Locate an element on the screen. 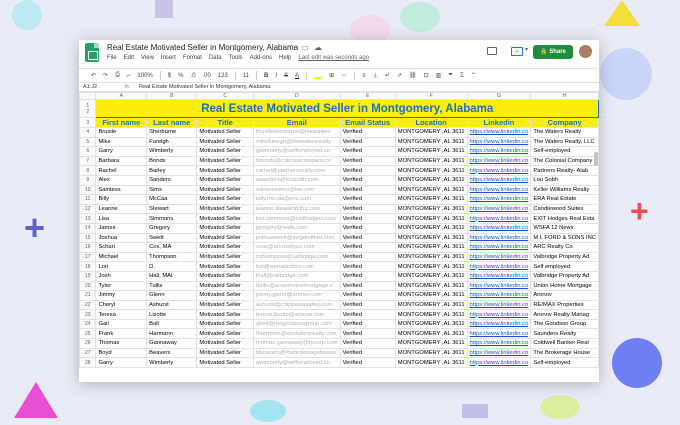 The image size is (680, 425). cell-company: EXIT Hodges Real Esta is located at coordinates (564, 218).